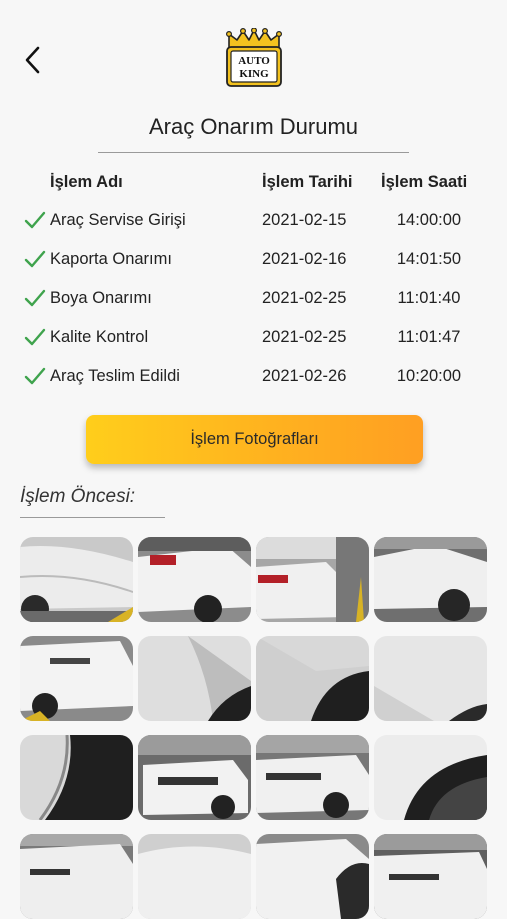 The width and height of the screenshot is (507, 919). I want to click on row-name: Kaporta Onarımı, so click(111, 259).